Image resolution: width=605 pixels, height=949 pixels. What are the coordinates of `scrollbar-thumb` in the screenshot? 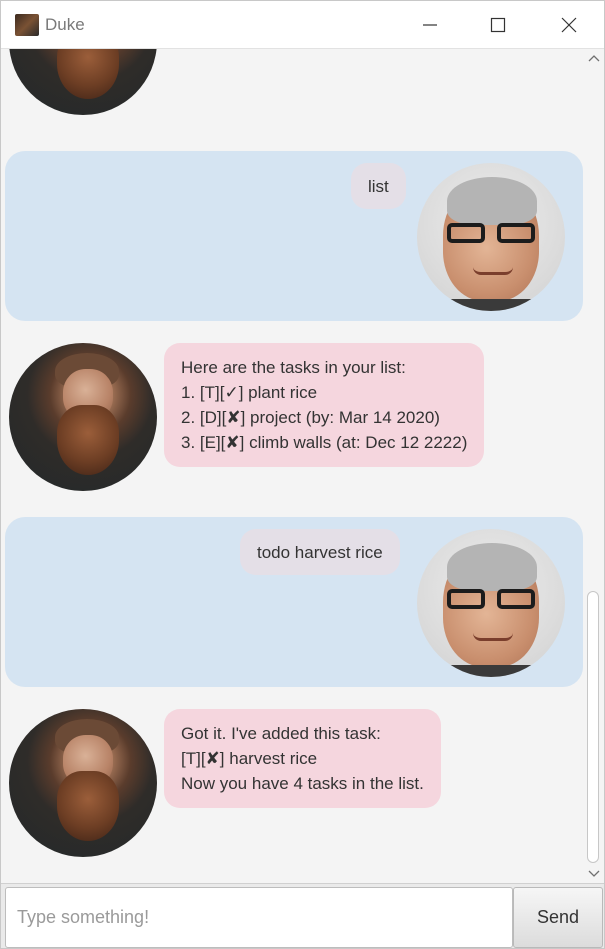 It's located at (593, 727).